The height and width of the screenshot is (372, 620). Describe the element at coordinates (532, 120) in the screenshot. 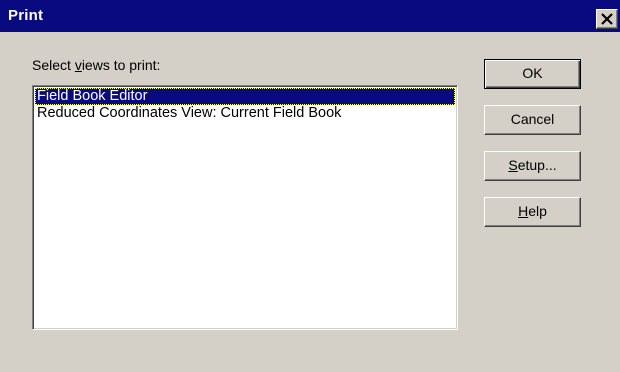

I see `cancel-button: Cancel` at that location.